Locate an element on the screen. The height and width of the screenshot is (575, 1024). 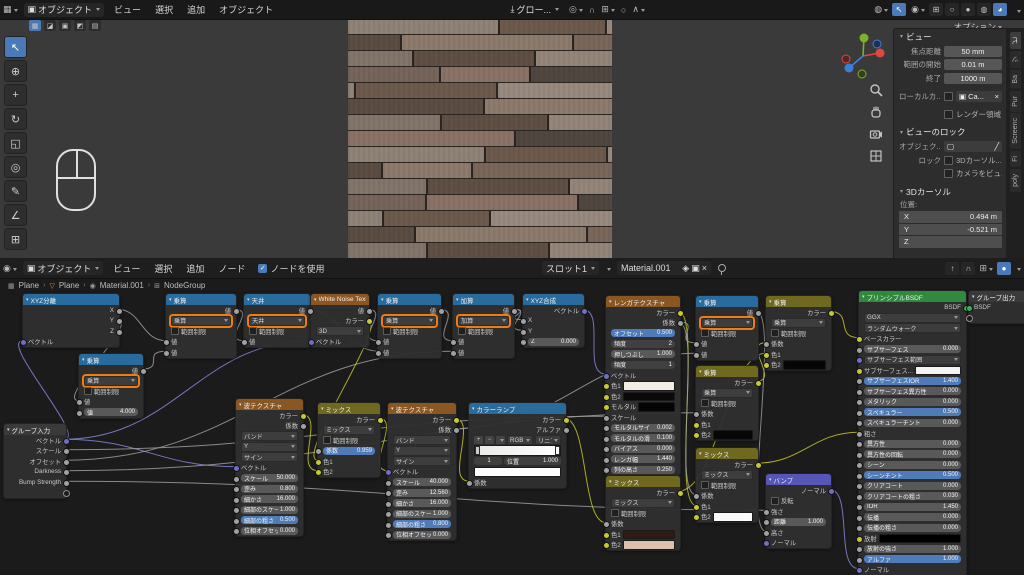
slider-サブサーフェス: サブサーフェス 0.000 is located at coordinates (912, 349).